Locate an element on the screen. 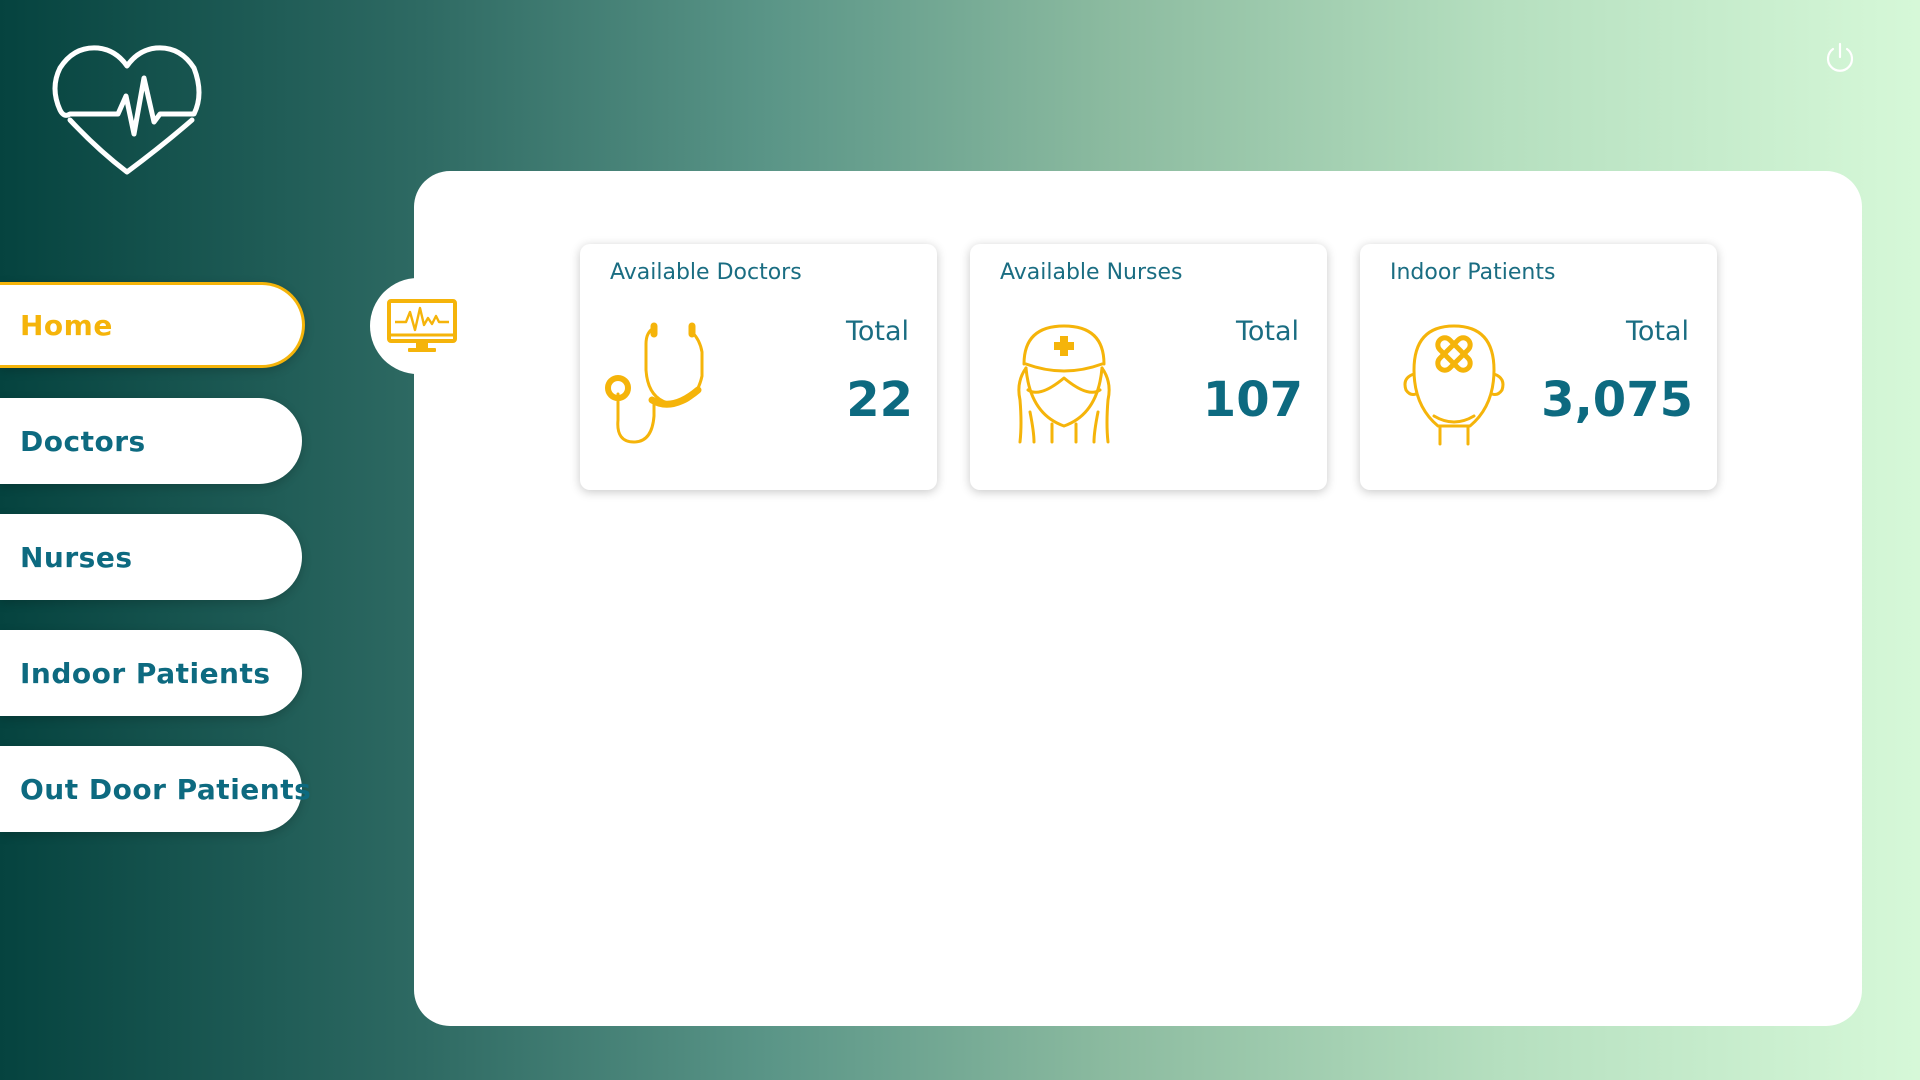 This screenshot has width=1920, height=1080. sidebar-item-label: Nurses is located at coordinates (76, 557).